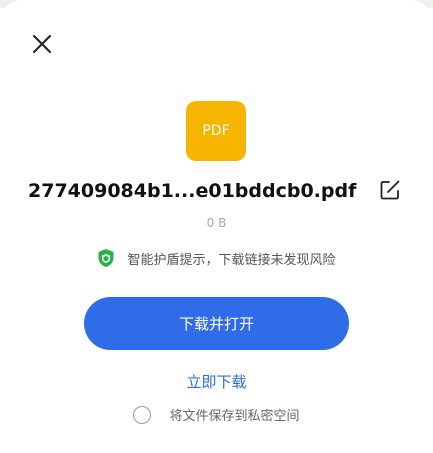 The height and width of the screenshot is (453, 433). What do you see at coordinates (192, 191) in the screenshot?
I see `file-name: 277409084b1...e01bddcb0.pdf` at bounding box center [192, 191].